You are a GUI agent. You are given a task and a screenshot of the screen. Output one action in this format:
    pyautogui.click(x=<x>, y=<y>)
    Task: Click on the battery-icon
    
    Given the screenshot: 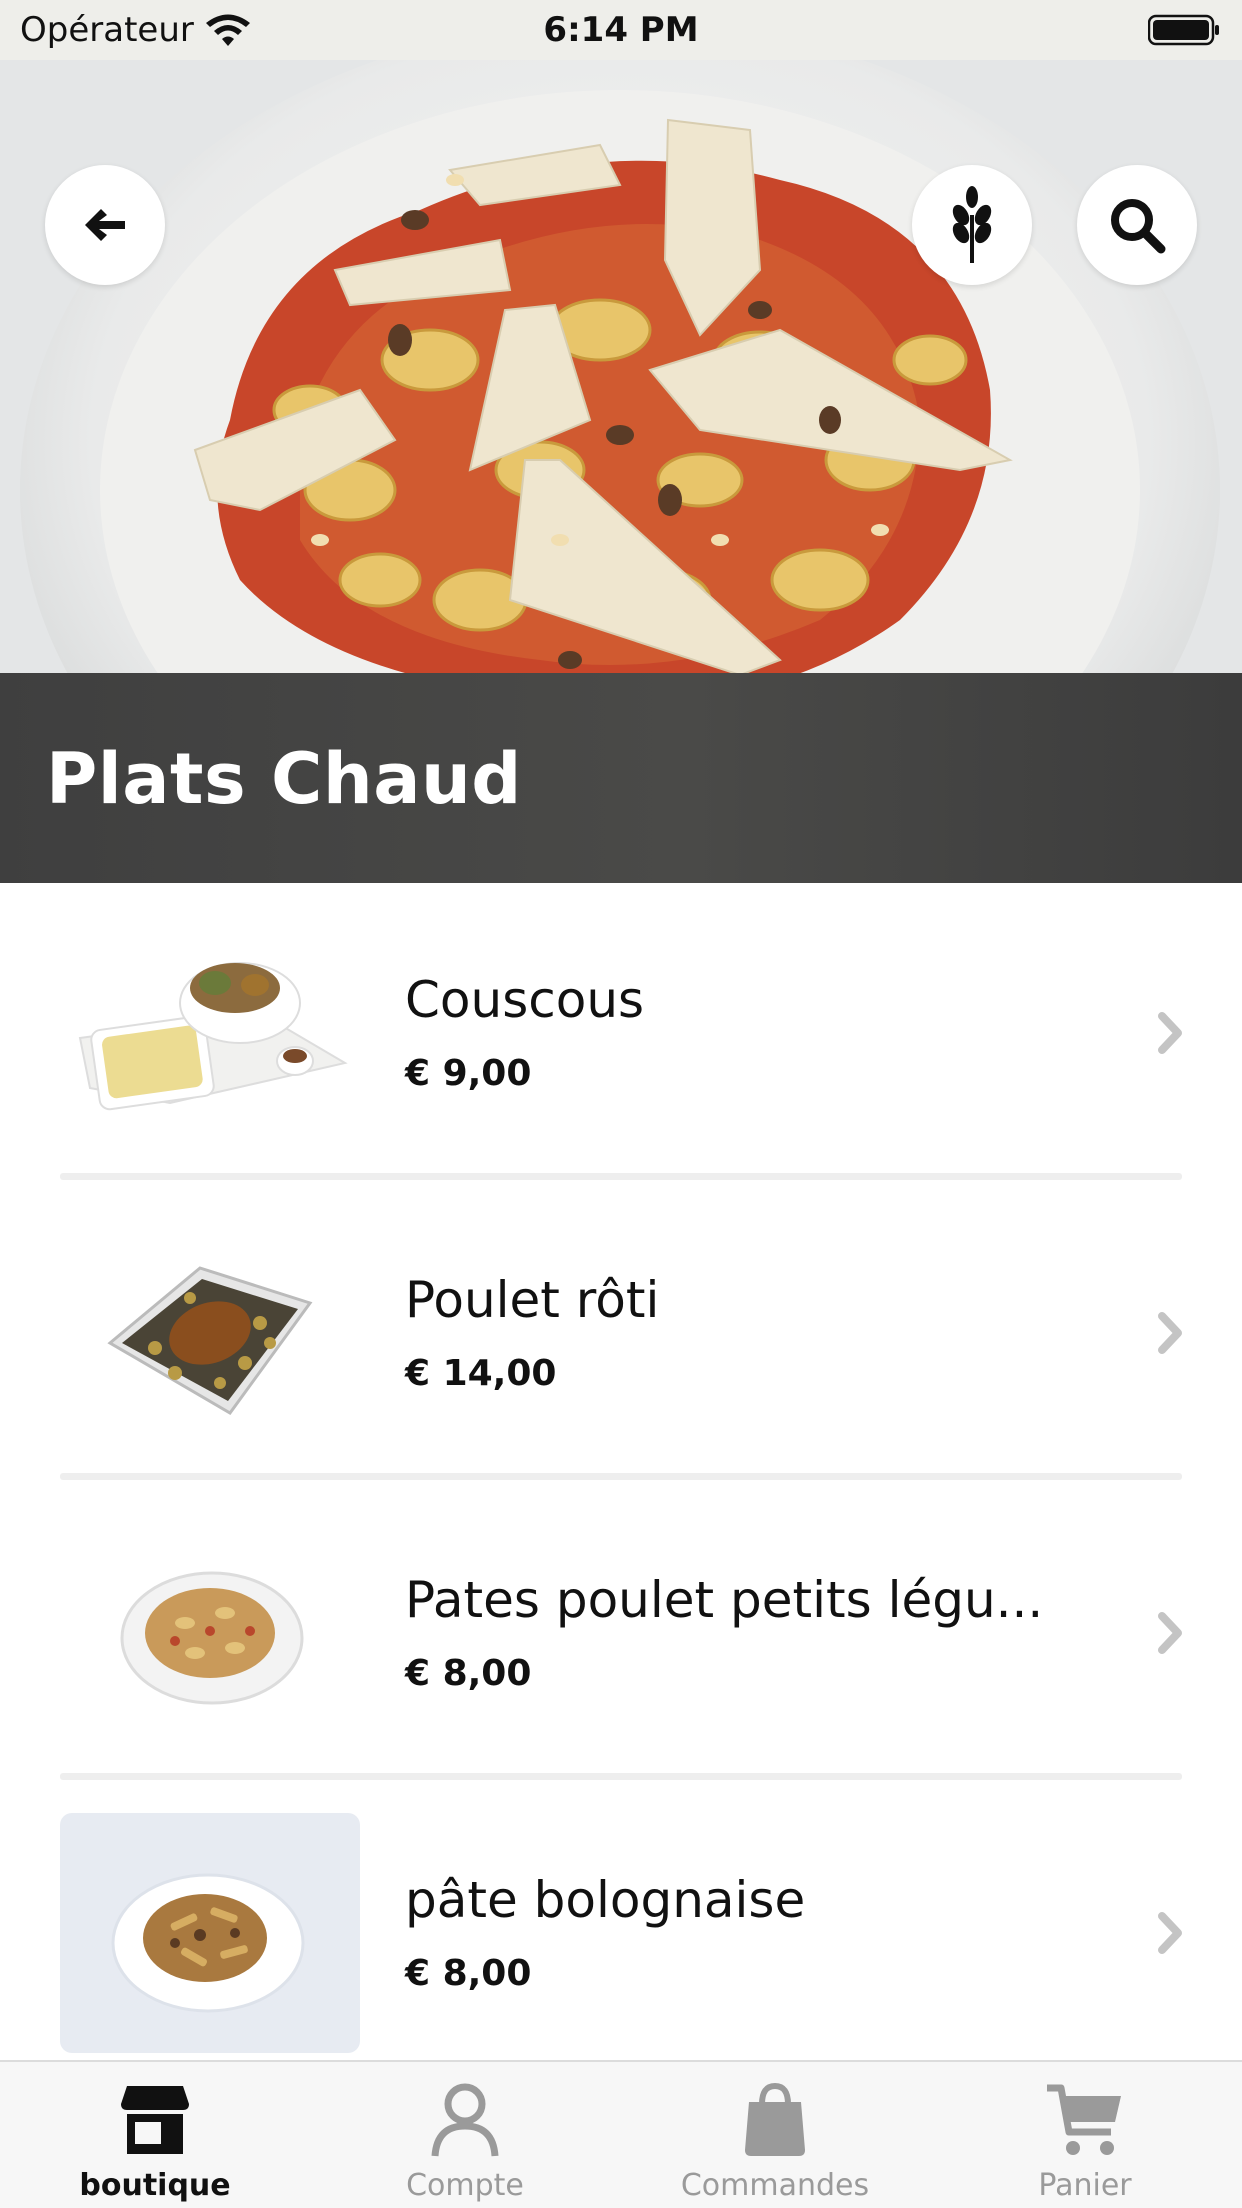 What is the action you would take?
    pyautogui.click(x=1183, y=30)
    